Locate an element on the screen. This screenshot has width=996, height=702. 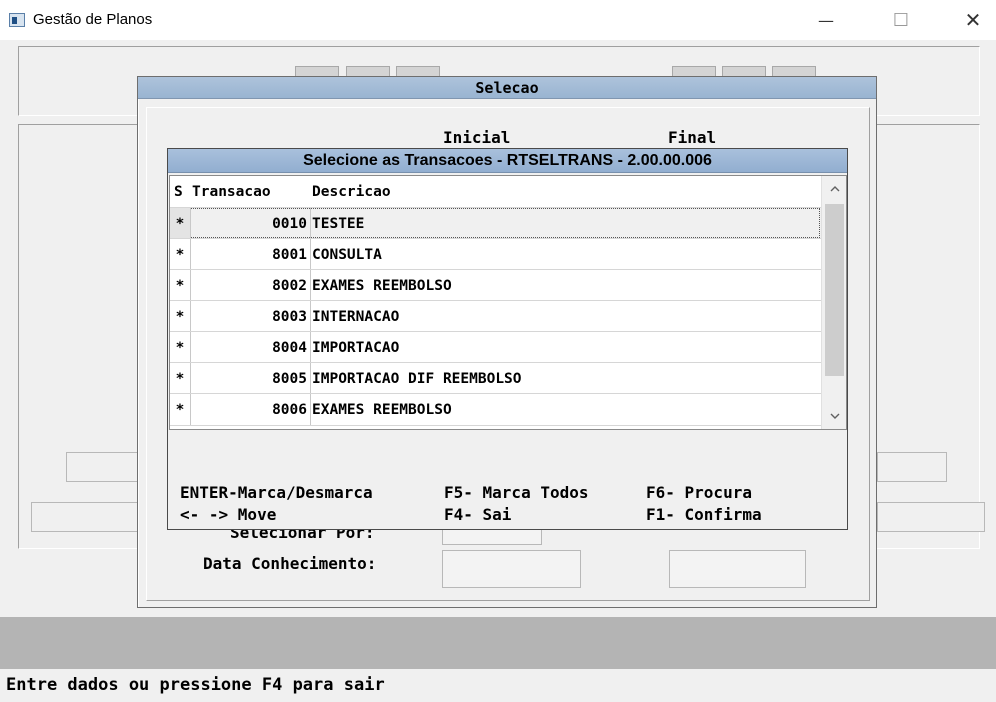
col-final-label: Final is located at coordinates (692, 137).